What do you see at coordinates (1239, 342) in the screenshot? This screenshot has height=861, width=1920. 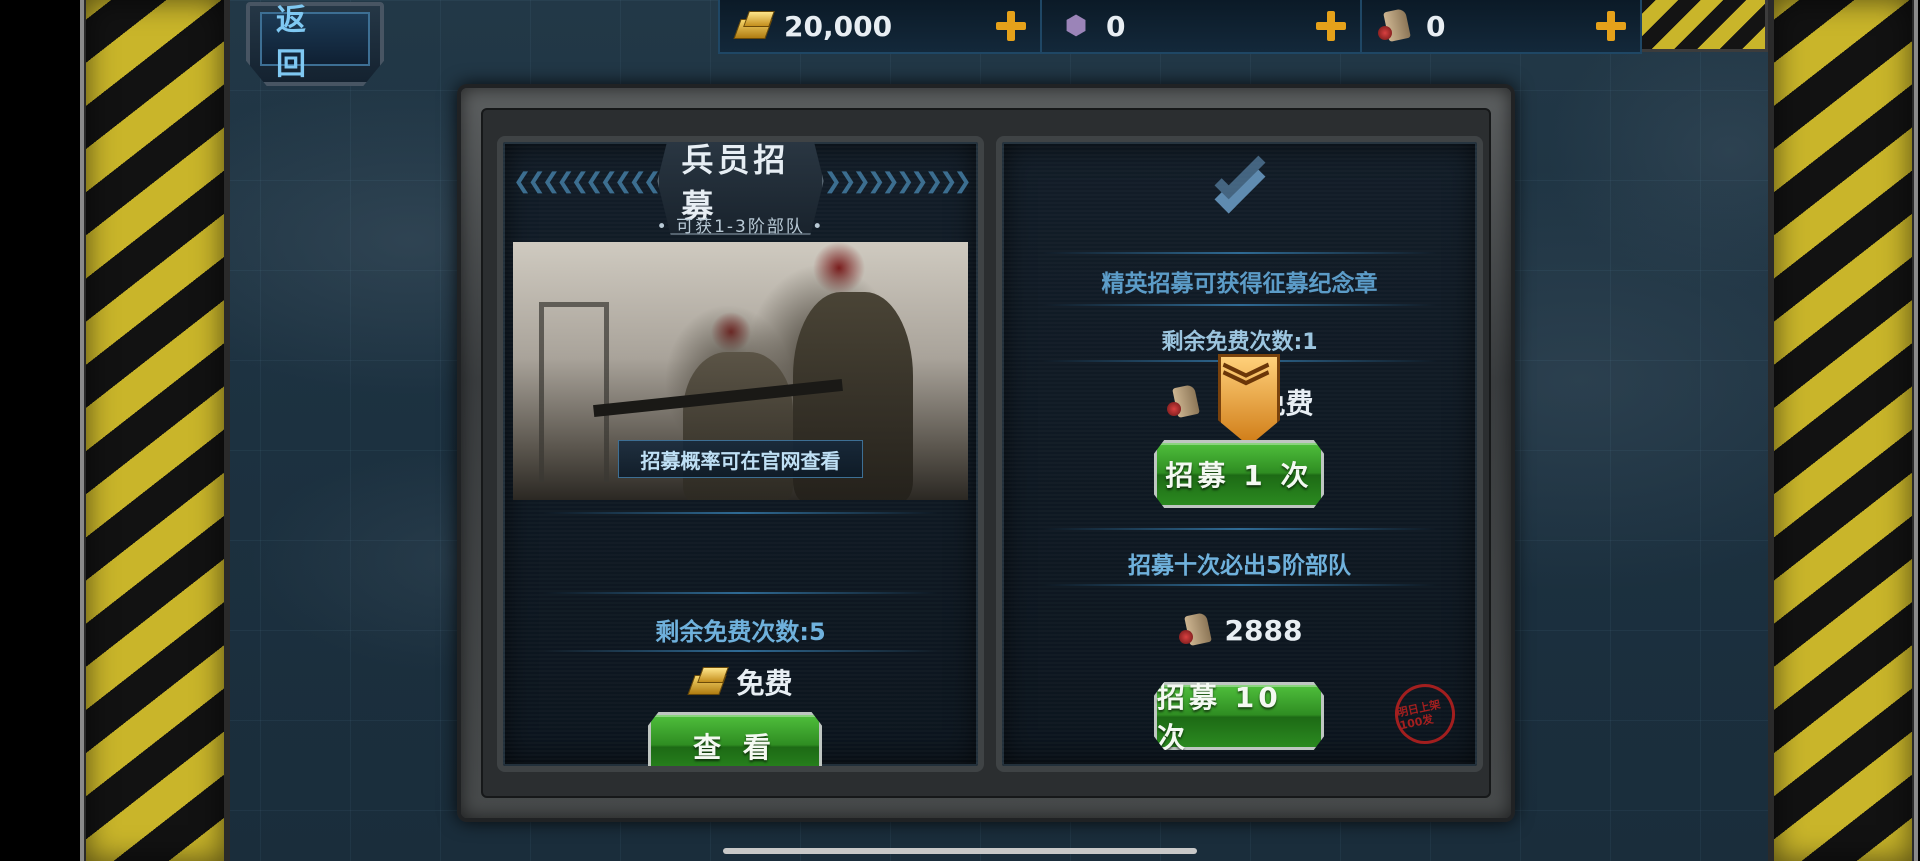 I see `elite-remaining-free: 剩余免费次数:1` at bounding box center [1239, 342].